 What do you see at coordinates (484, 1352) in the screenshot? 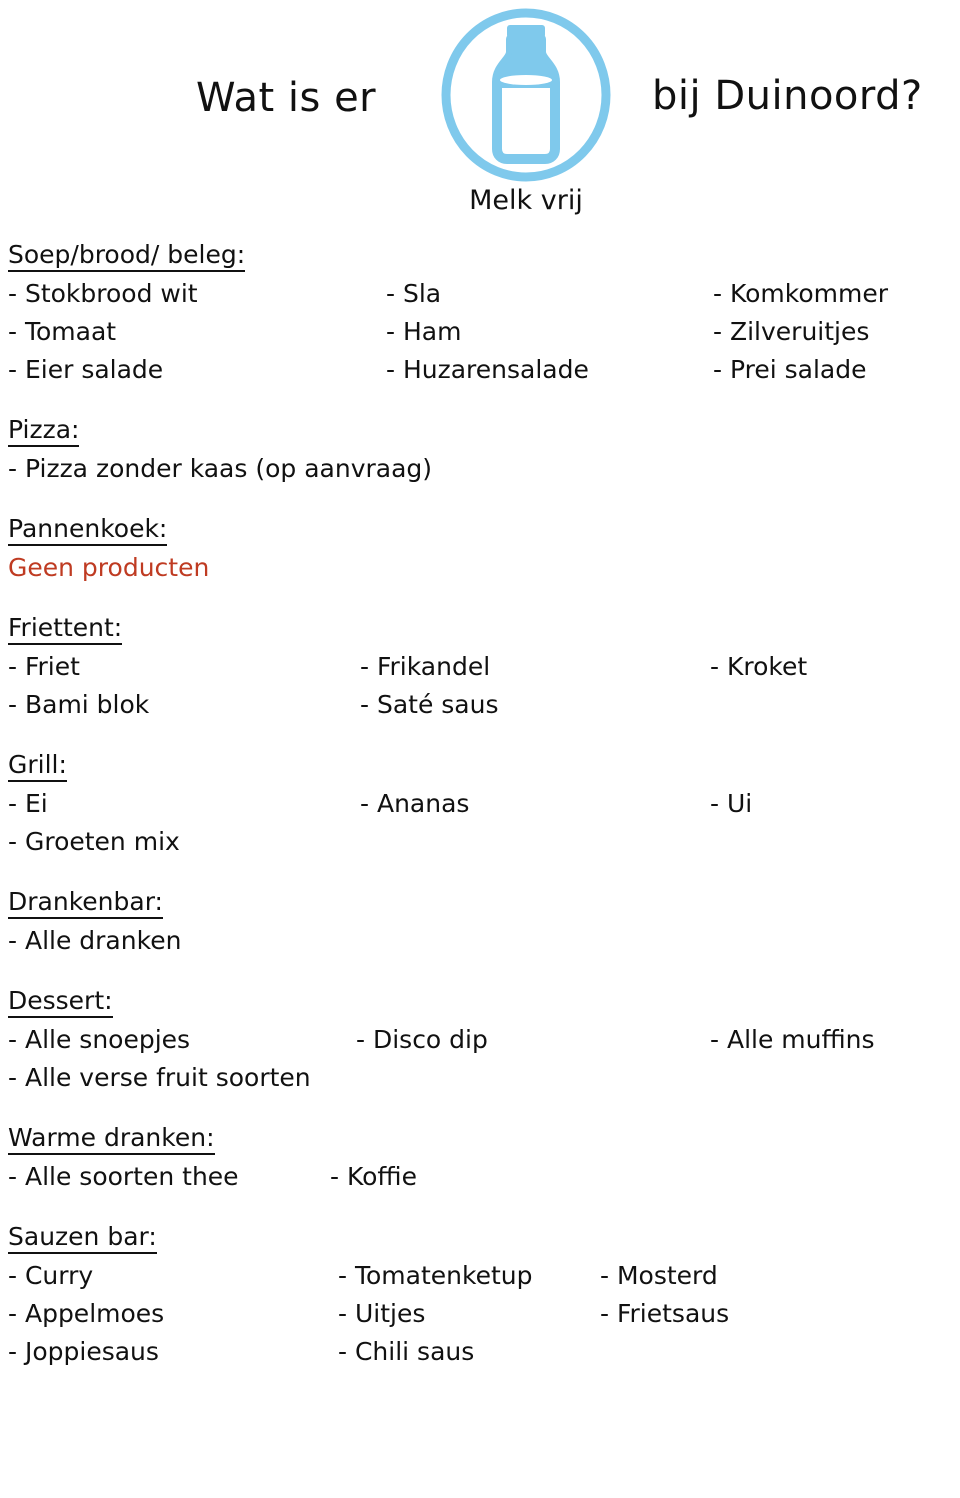
I see `menu-row: - Joppiesaus - Chili saus` at bounding box center [484, 1352].